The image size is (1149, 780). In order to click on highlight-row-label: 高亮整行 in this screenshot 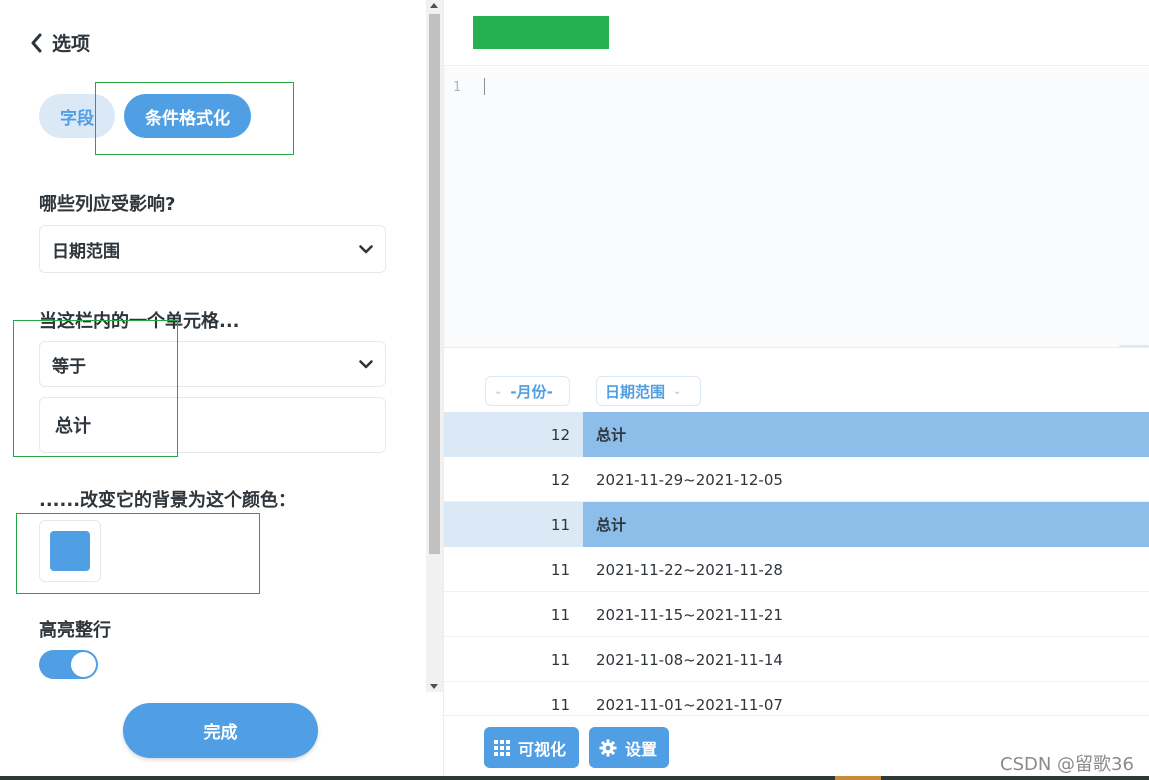, I will do `click(75, 630)`.